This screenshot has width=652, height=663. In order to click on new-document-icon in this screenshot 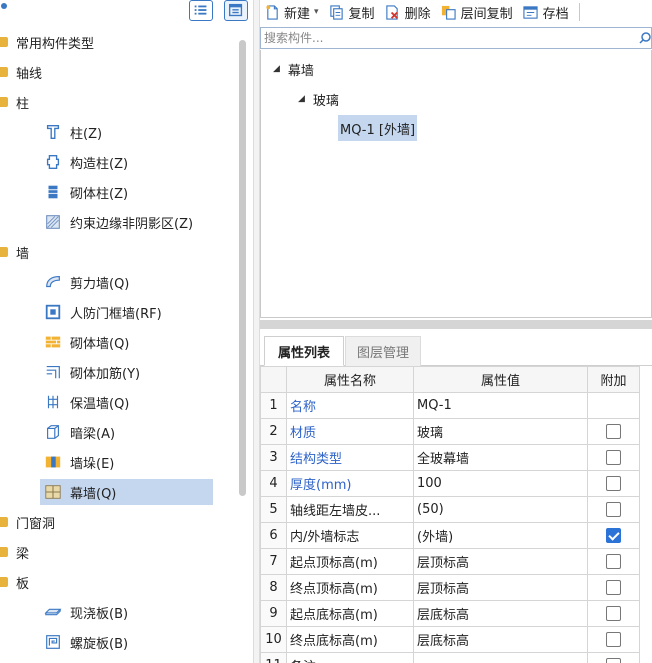, I will do `click(272, 12)`.